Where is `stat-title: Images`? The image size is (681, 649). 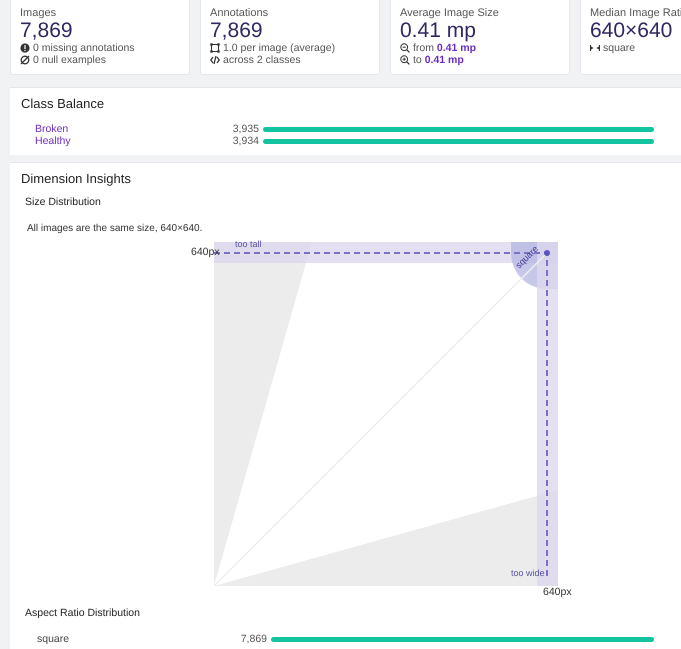
stat-title: Images is located at coordinates (39, 13).